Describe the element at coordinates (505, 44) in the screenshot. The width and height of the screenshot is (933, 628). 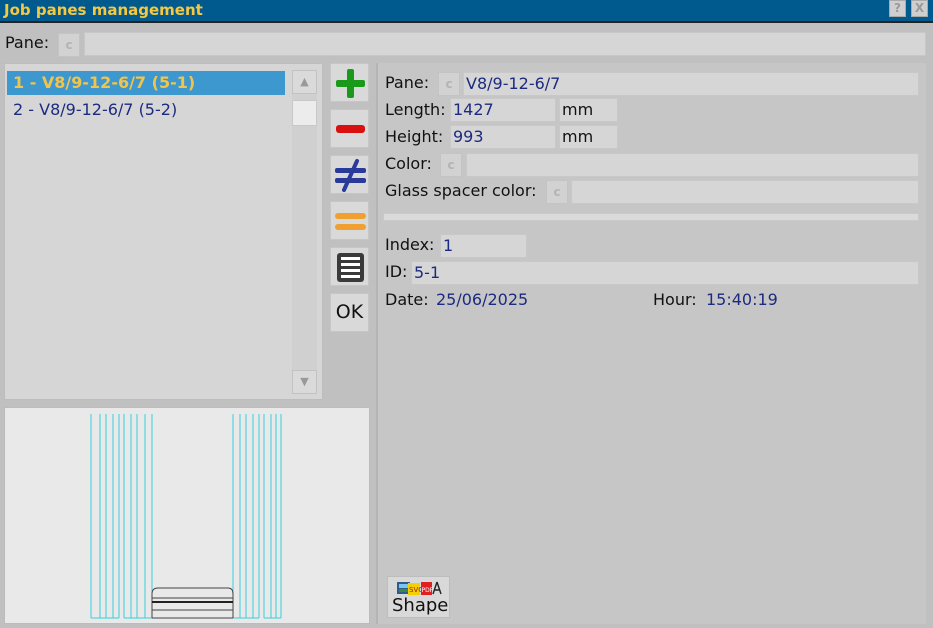
I see `pane-search-input` at that location.